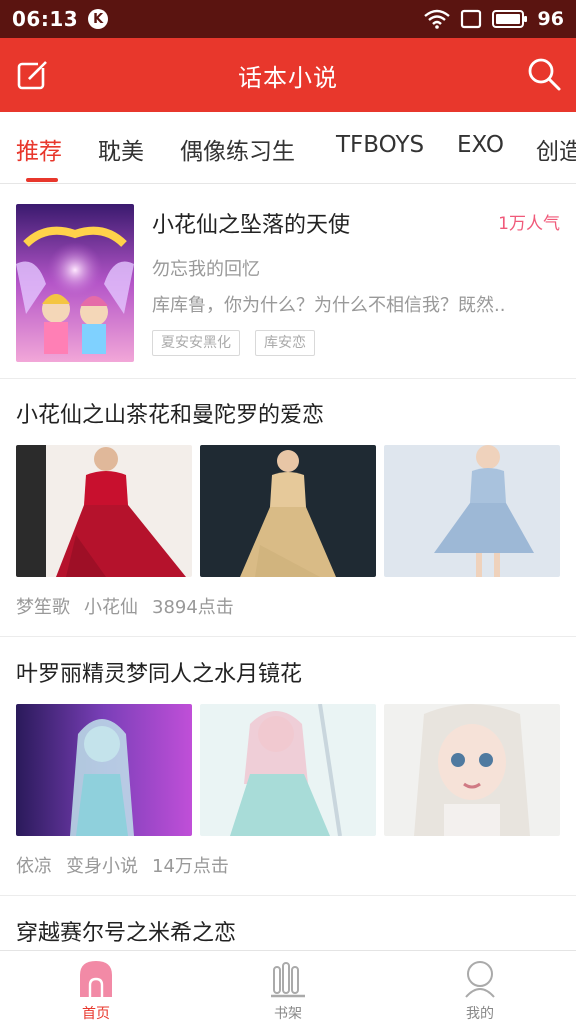  What do you see at coordinates (436, 19) in the screenshot?
I see `wifi-icon` at bounding box center [436, 19].